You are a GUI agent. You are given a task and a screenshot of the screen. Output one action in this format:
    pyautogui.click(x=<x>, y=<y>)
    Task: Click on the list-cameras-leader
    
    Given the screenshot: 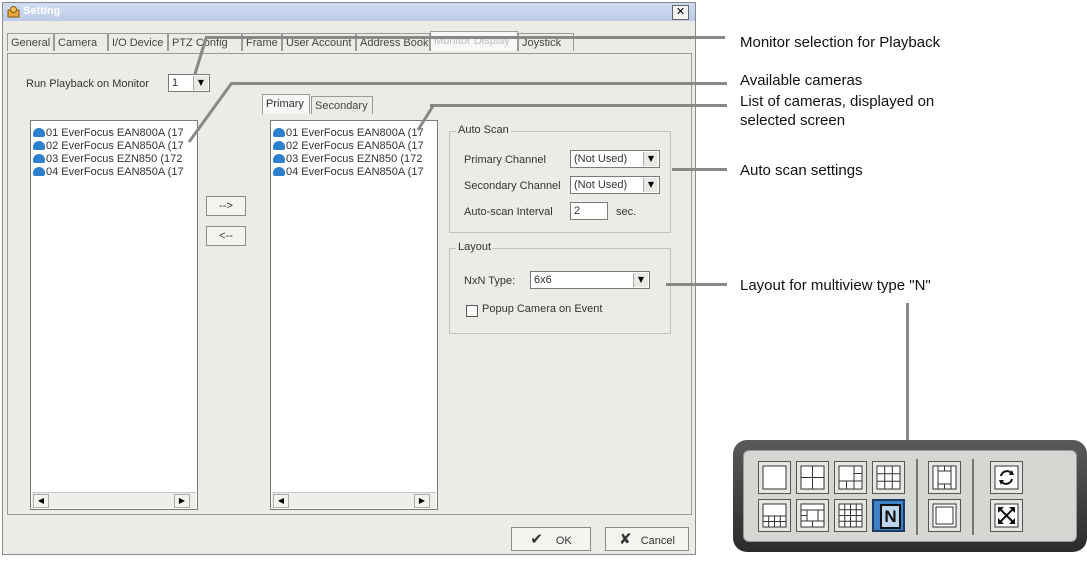 What is the action you would take?
    pyautogui.click(x=578, y=105)
    